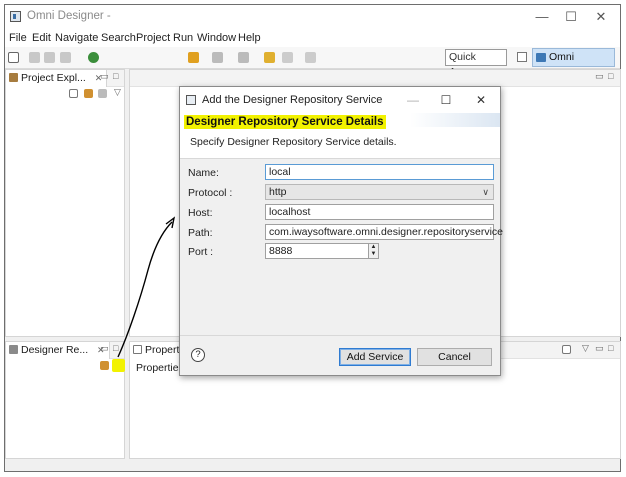 The image size is (626, 477). What do you see at coordinates (210, 193) in the screenshot?
I see `protocol-label: Protocol :` at bounding box center [210, 193].